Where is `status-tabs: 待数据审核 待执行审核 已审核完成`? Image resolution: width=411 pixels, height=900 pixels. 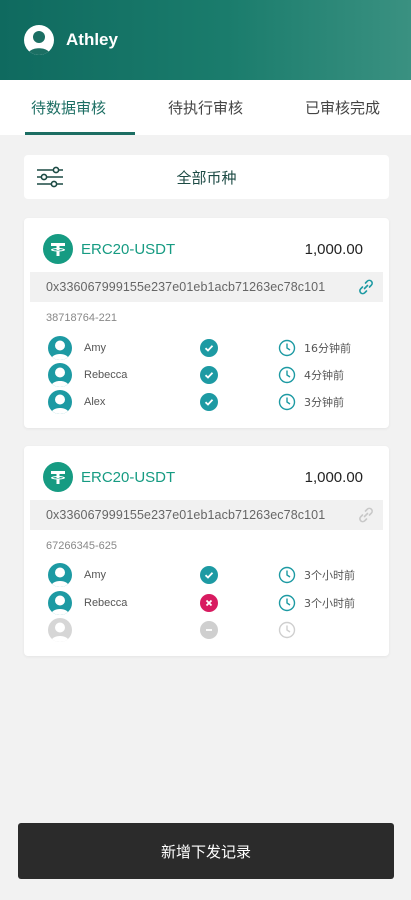
status-tabs: 待数据审核 待执行审核 已审核完成 is located at coordinates (205, 107).